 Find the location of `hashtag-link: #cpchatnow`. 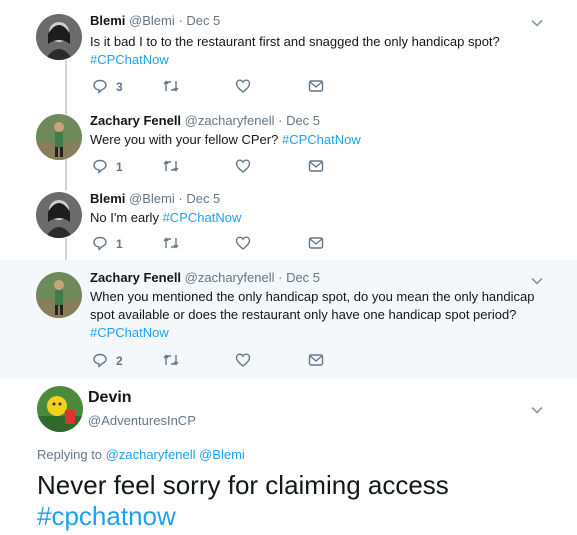

hashtag-link: #cpchatnow is located at coordinates (106, 516).